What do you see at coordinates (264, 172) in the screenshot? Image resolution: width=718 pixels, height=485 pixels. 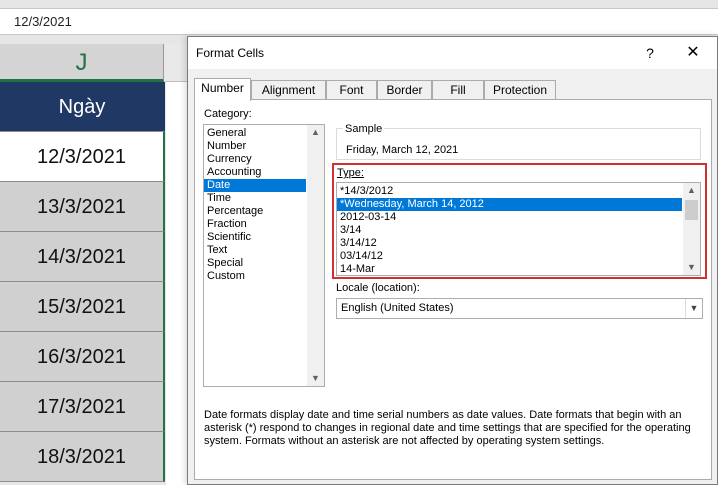 I see `category-accounting: Accounting` at bounding box center [264, 172].